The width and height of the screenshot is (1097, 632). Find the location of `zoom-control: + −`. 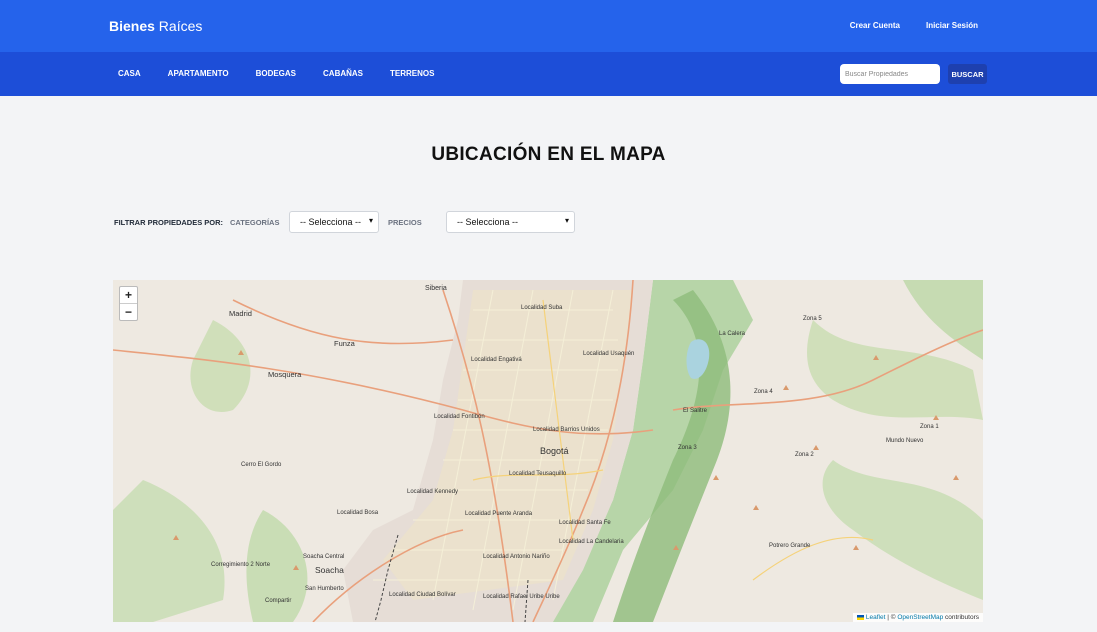

zoom-control: + − is located at coordinates (128, 303).